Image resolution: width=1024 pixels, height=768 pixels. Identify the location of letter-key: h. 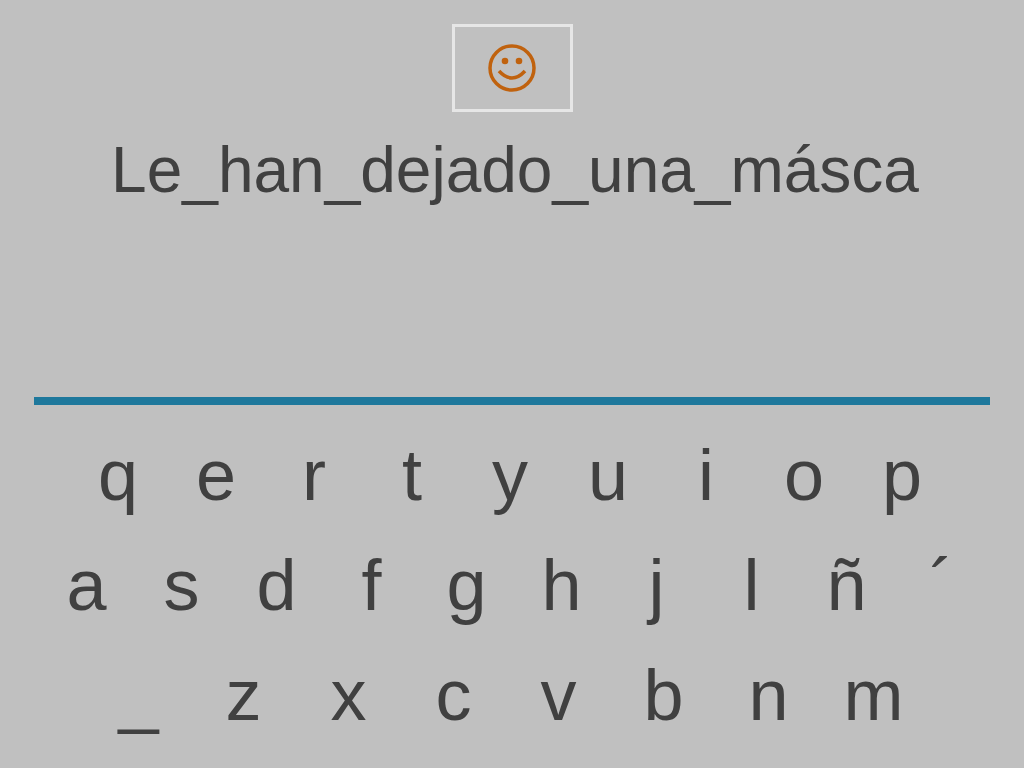
(561, 585).